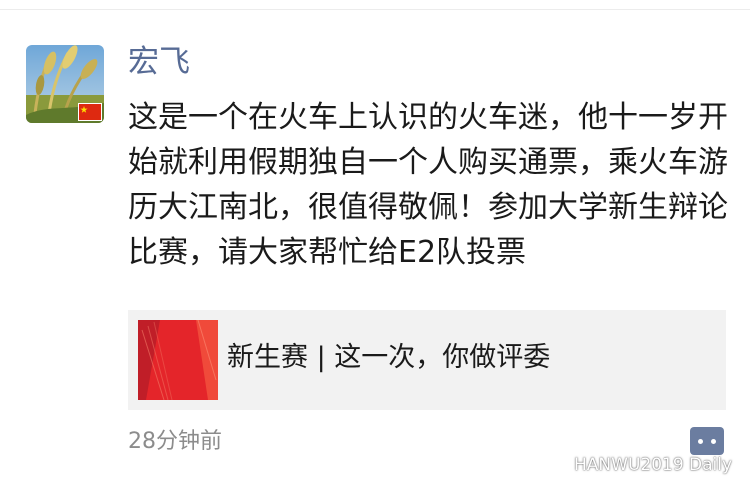 The image size is (750, 498). I want to click on top-divider, so click(375, 9).